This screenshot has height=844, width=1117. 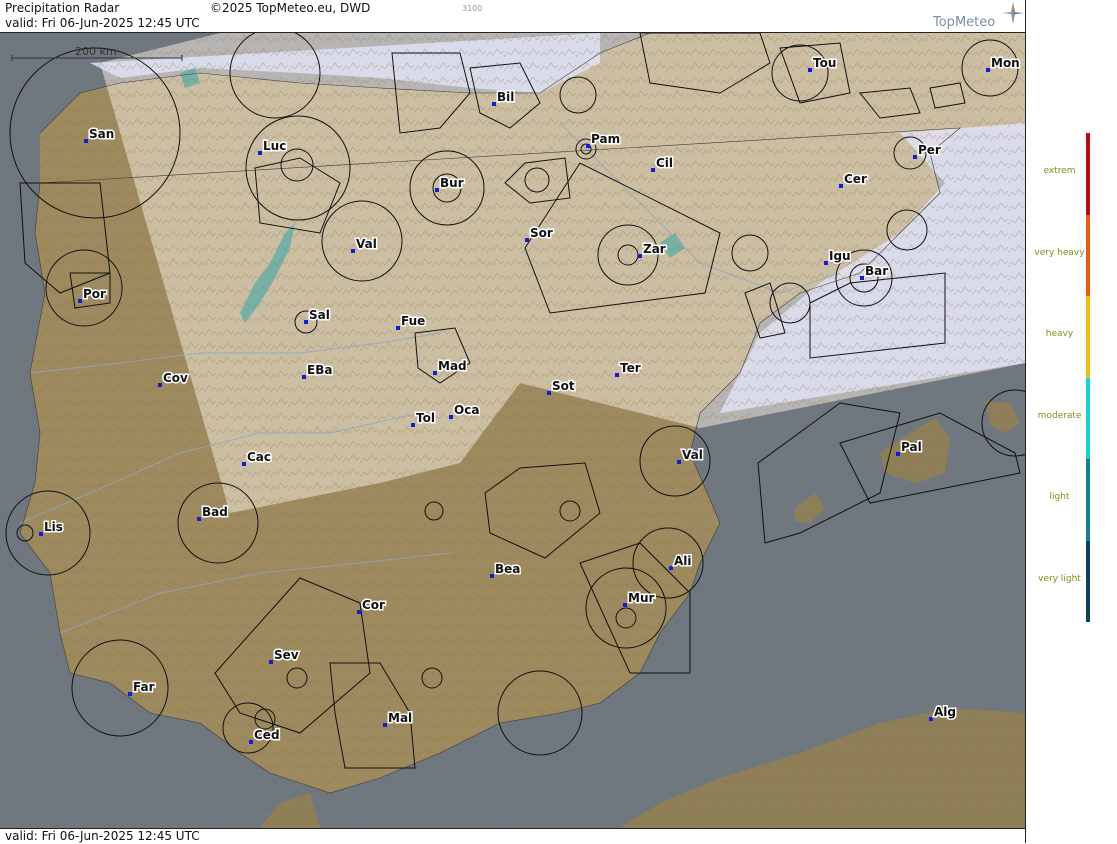 I want to click on legend-label: very heavy, so click(x=1059, y=252).